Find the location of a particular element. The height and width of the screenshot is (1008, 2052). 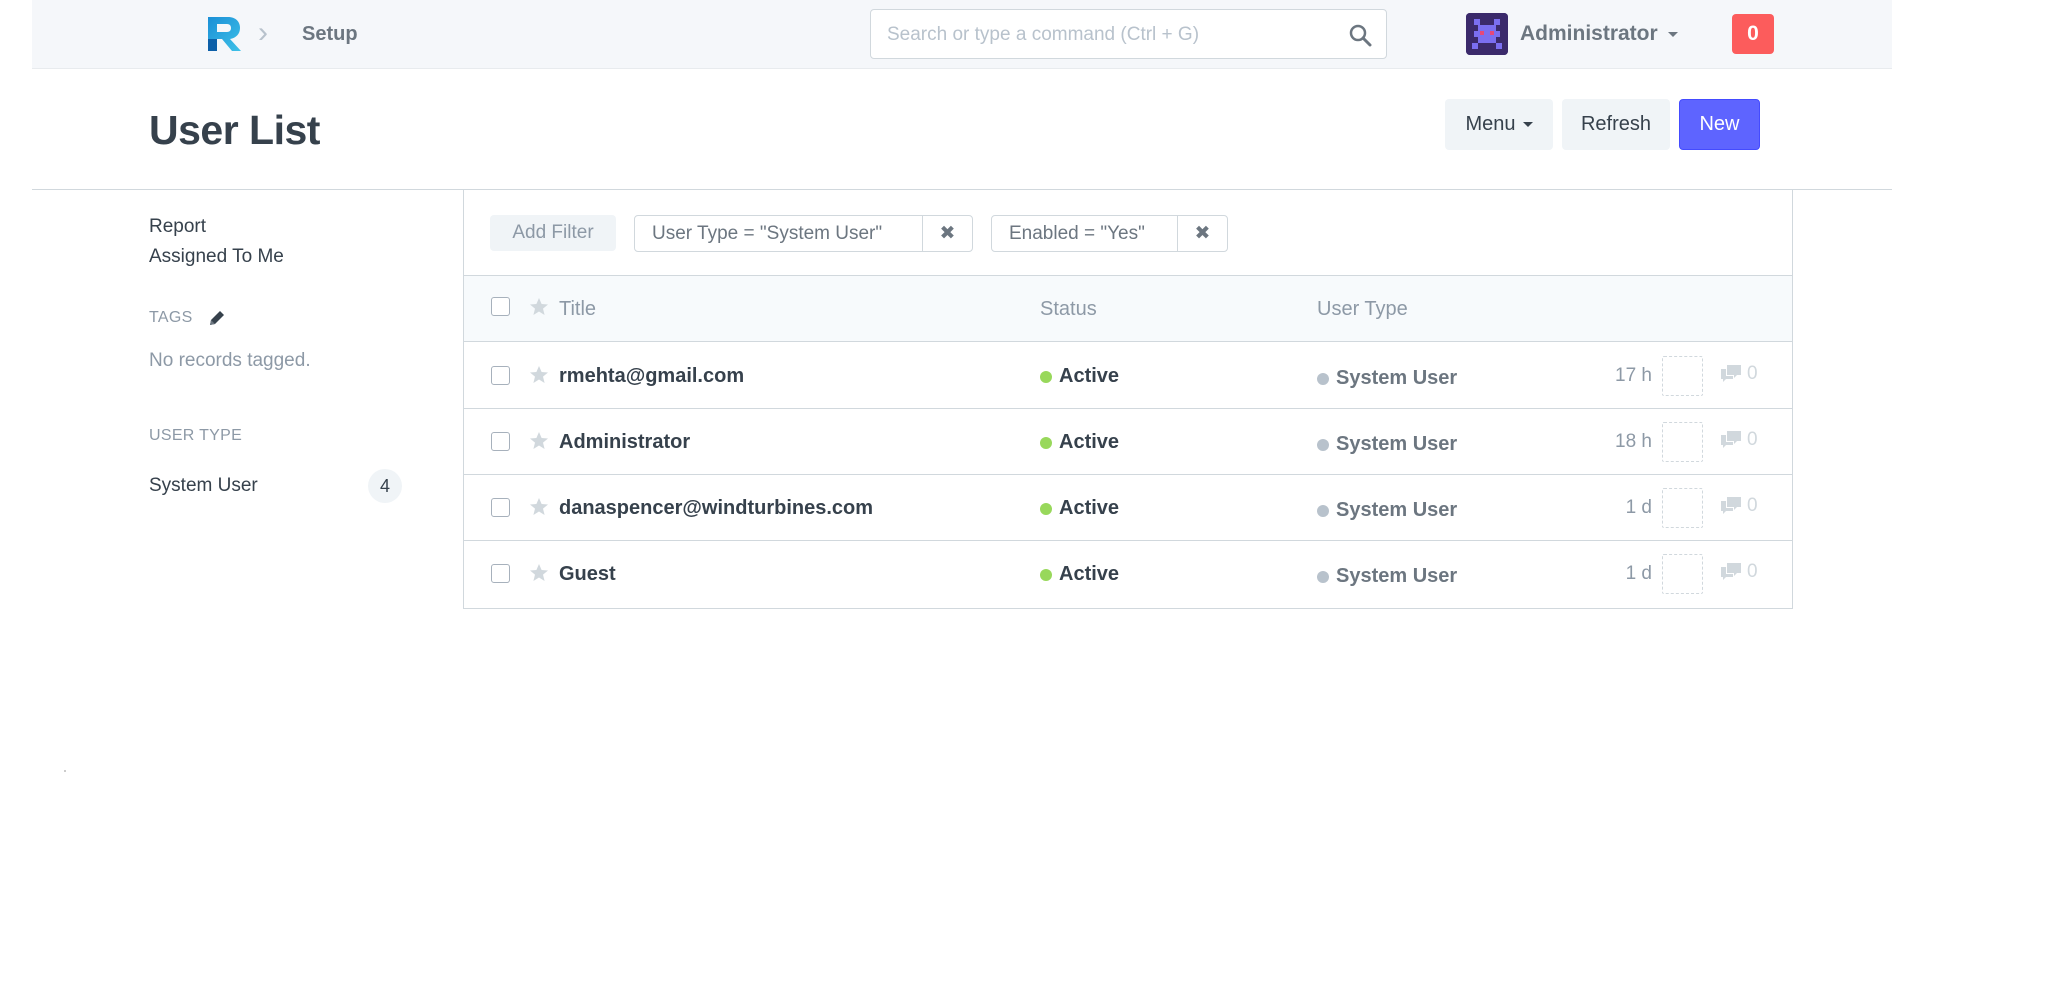

menu-button-label: Menu is located at coordinates (1490, 124).